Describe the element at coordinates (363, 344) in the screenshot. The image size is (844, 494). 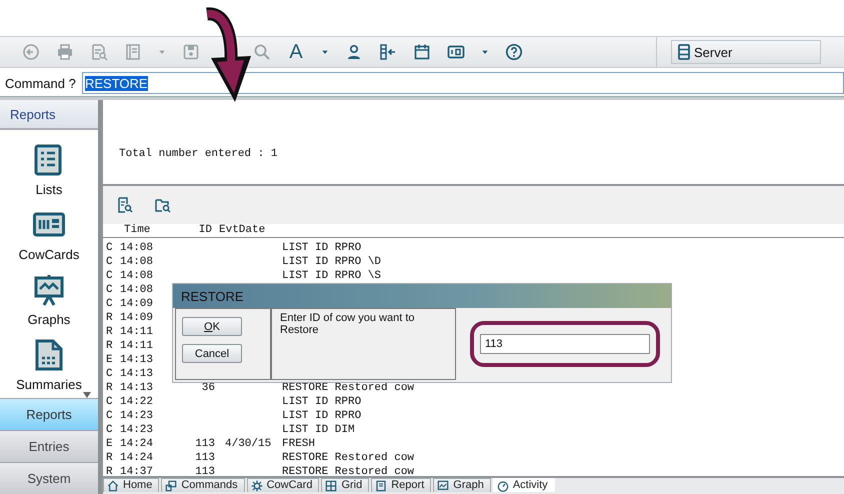
I see `dialog-message: Enter ID of cow you want to Restore` at that location.